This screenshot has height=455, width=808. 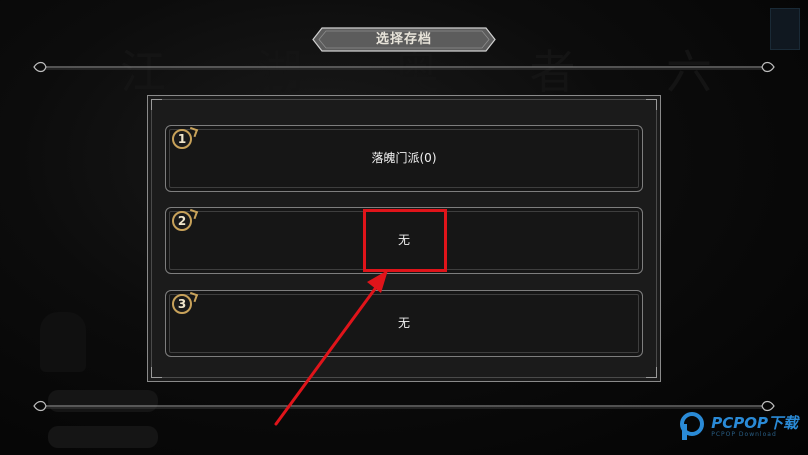 What do you see at coordinates (744, 434) in the screenshot?
I see `watermark-sub: PCPOP Download` at bounding box center [744, 434].